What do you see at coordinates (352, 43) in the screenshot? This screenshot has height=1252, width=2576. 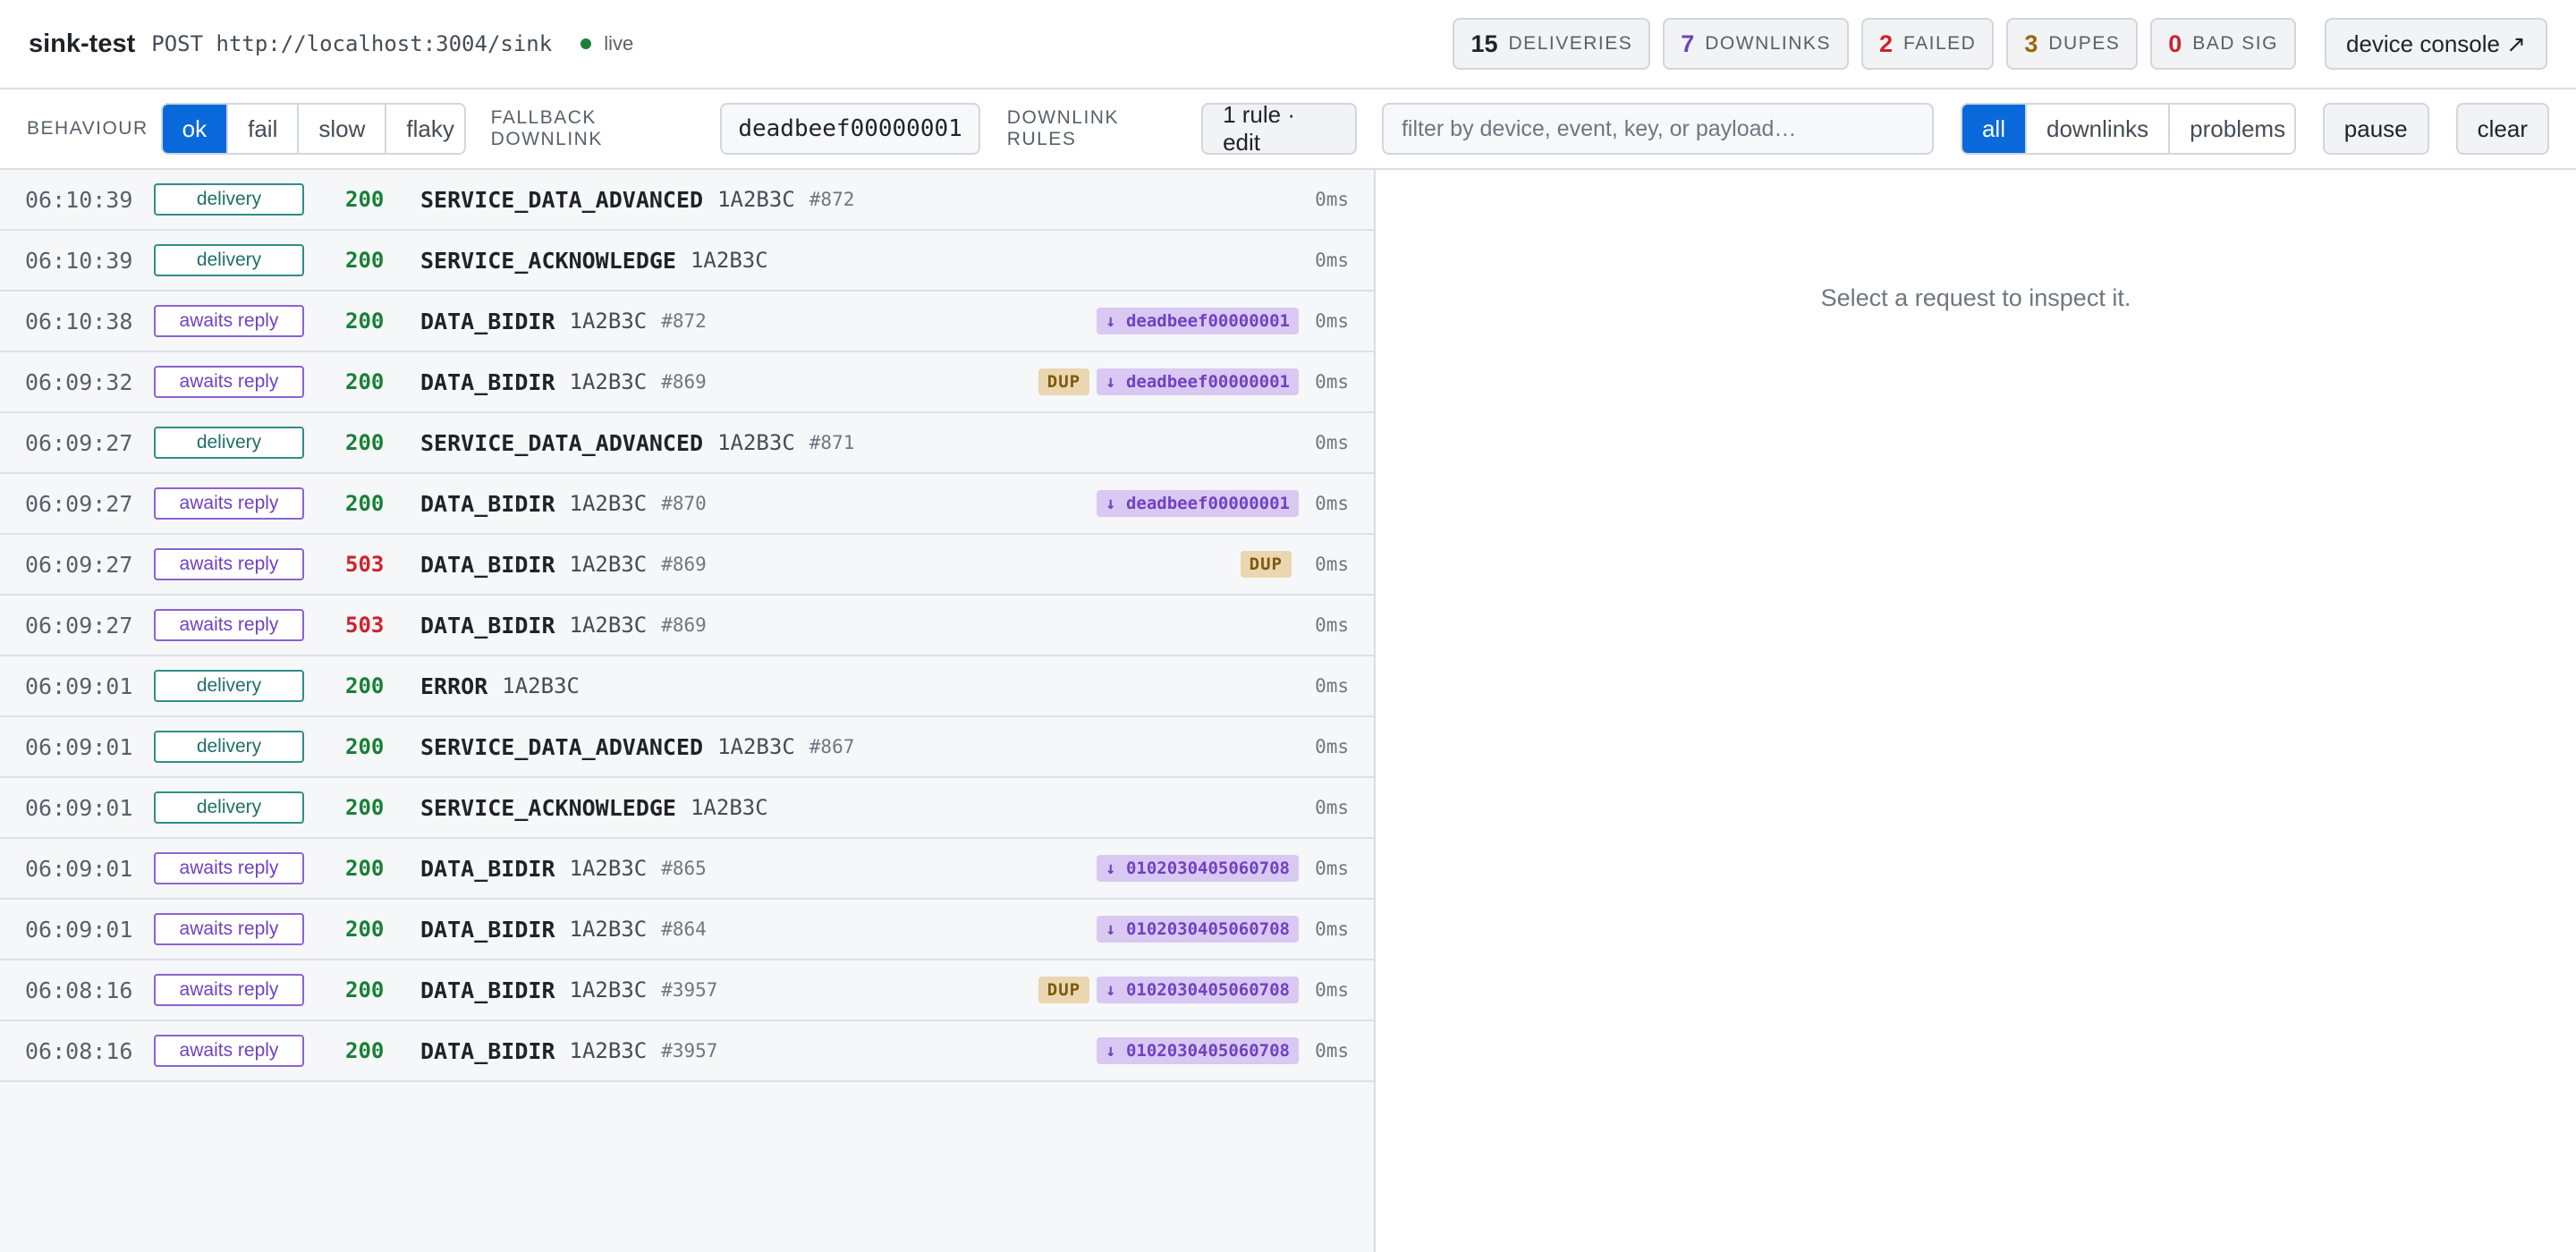 I see `endpoint-url: POST http://localhost:3004/sink` at bounding box center [352, 43].